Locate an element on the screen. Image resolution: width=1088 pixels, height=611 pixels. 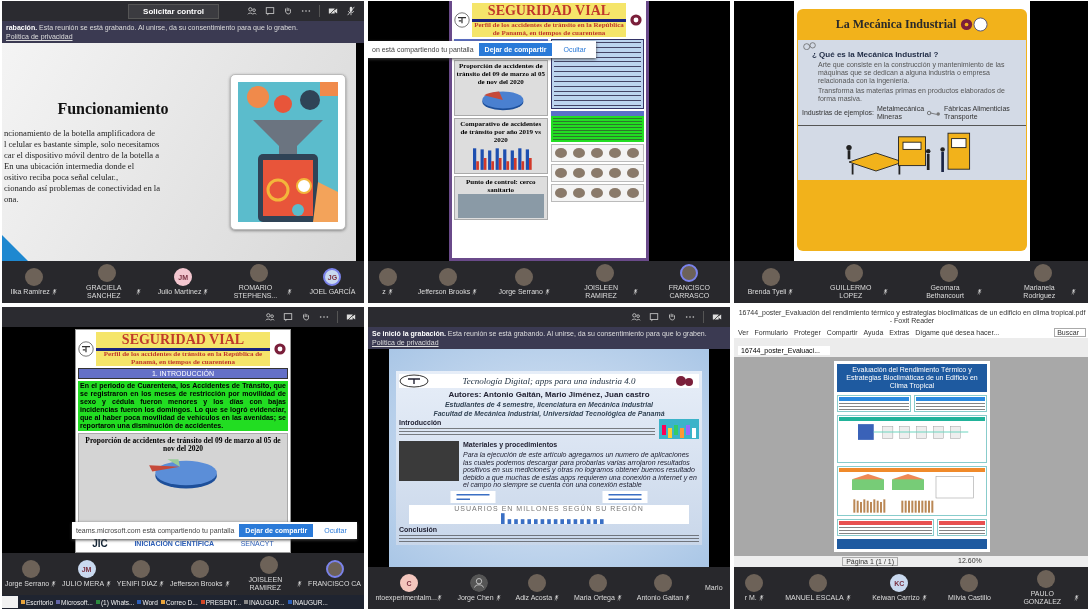
photo-placeholder is located at coordinates (429, 461).